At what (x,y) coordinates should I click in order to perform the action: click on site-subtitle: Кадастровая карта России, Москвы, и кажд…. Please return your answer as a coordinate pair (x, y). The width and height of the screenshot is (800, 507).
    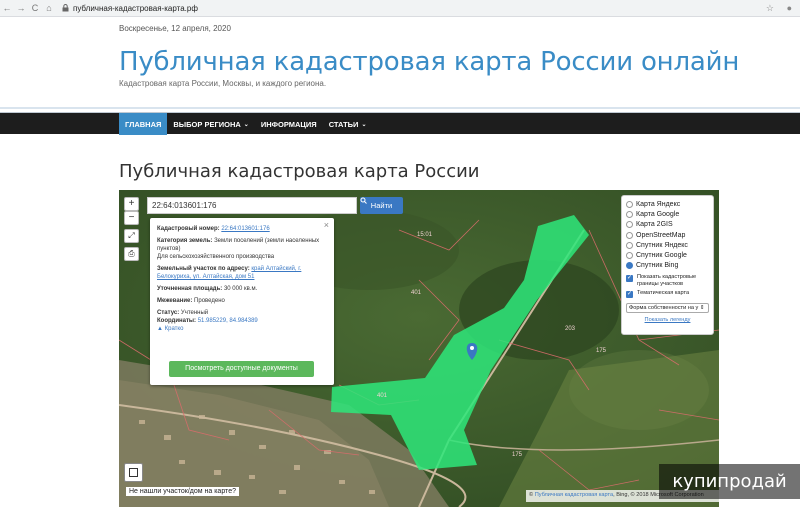
    Looking at the image, I should click on (223, 83).